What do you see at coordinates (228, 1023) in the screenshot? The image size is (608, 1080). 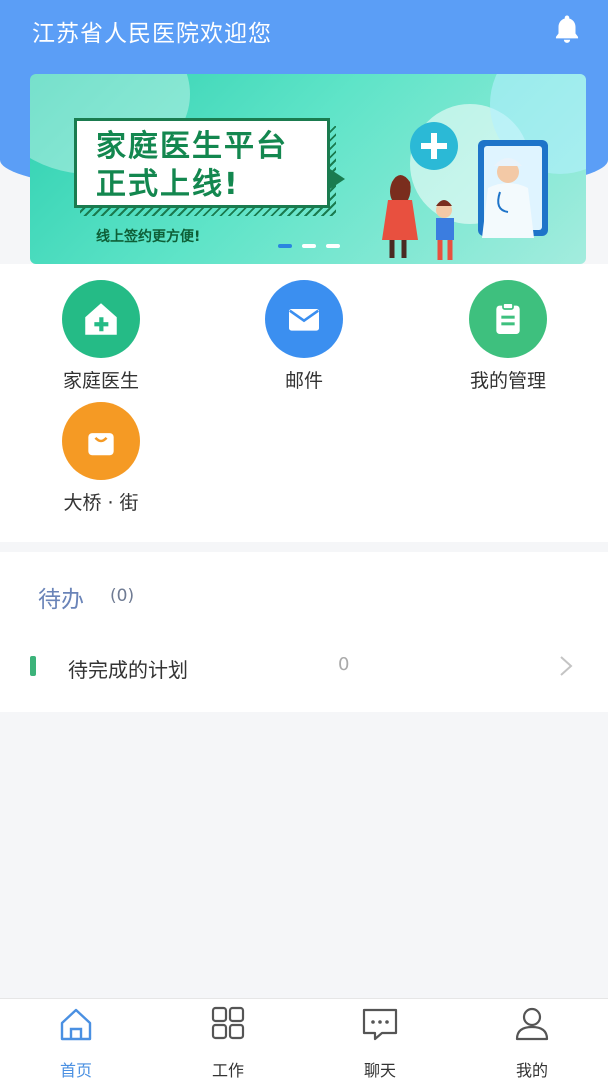 I see `grid-icon` at bounding box center [228, 1023].